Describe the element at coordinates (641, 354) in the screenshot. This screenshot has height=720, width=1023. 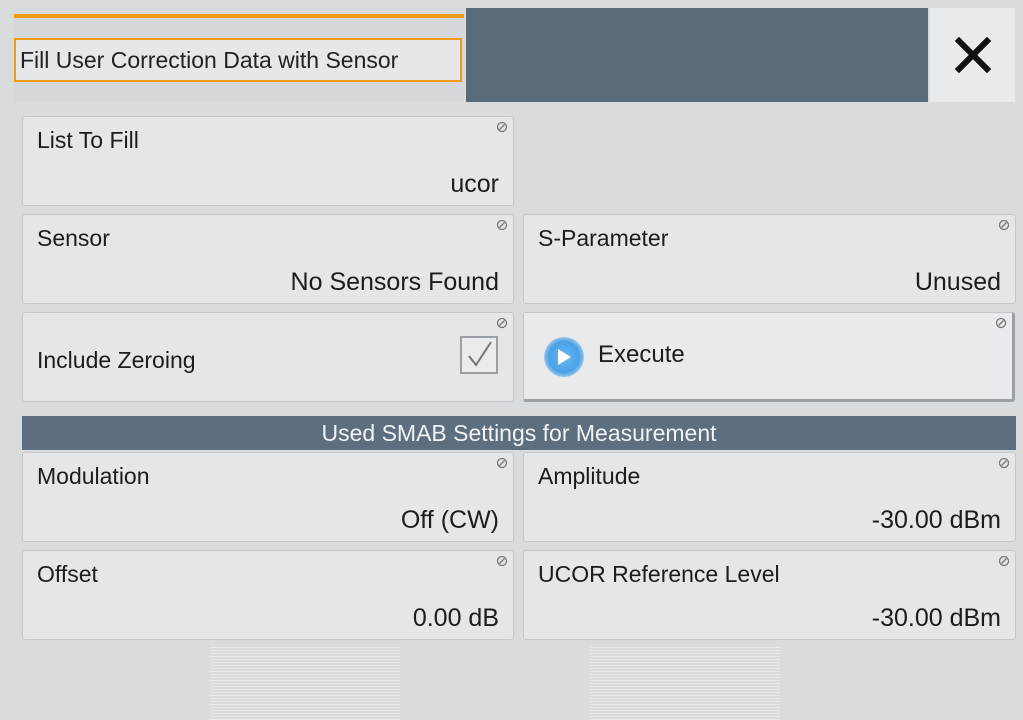
I see `execute-label: Execute` at that location.